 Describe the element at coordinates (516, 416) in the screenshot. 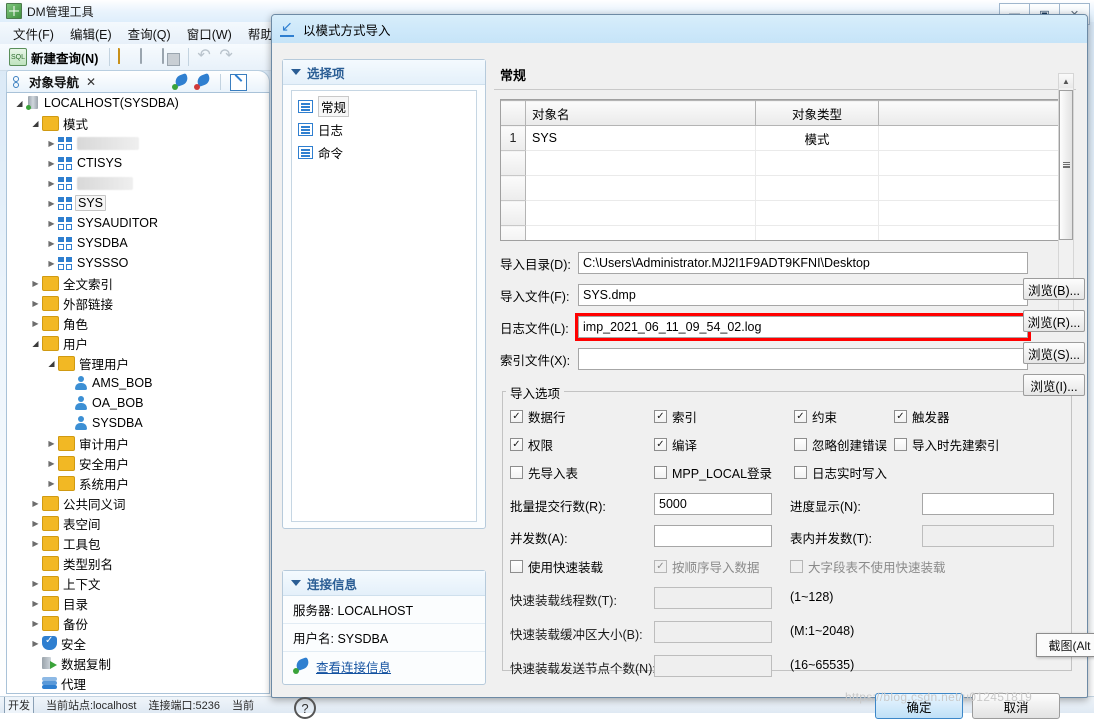

I see `checkbox-0: ✓` at that location.